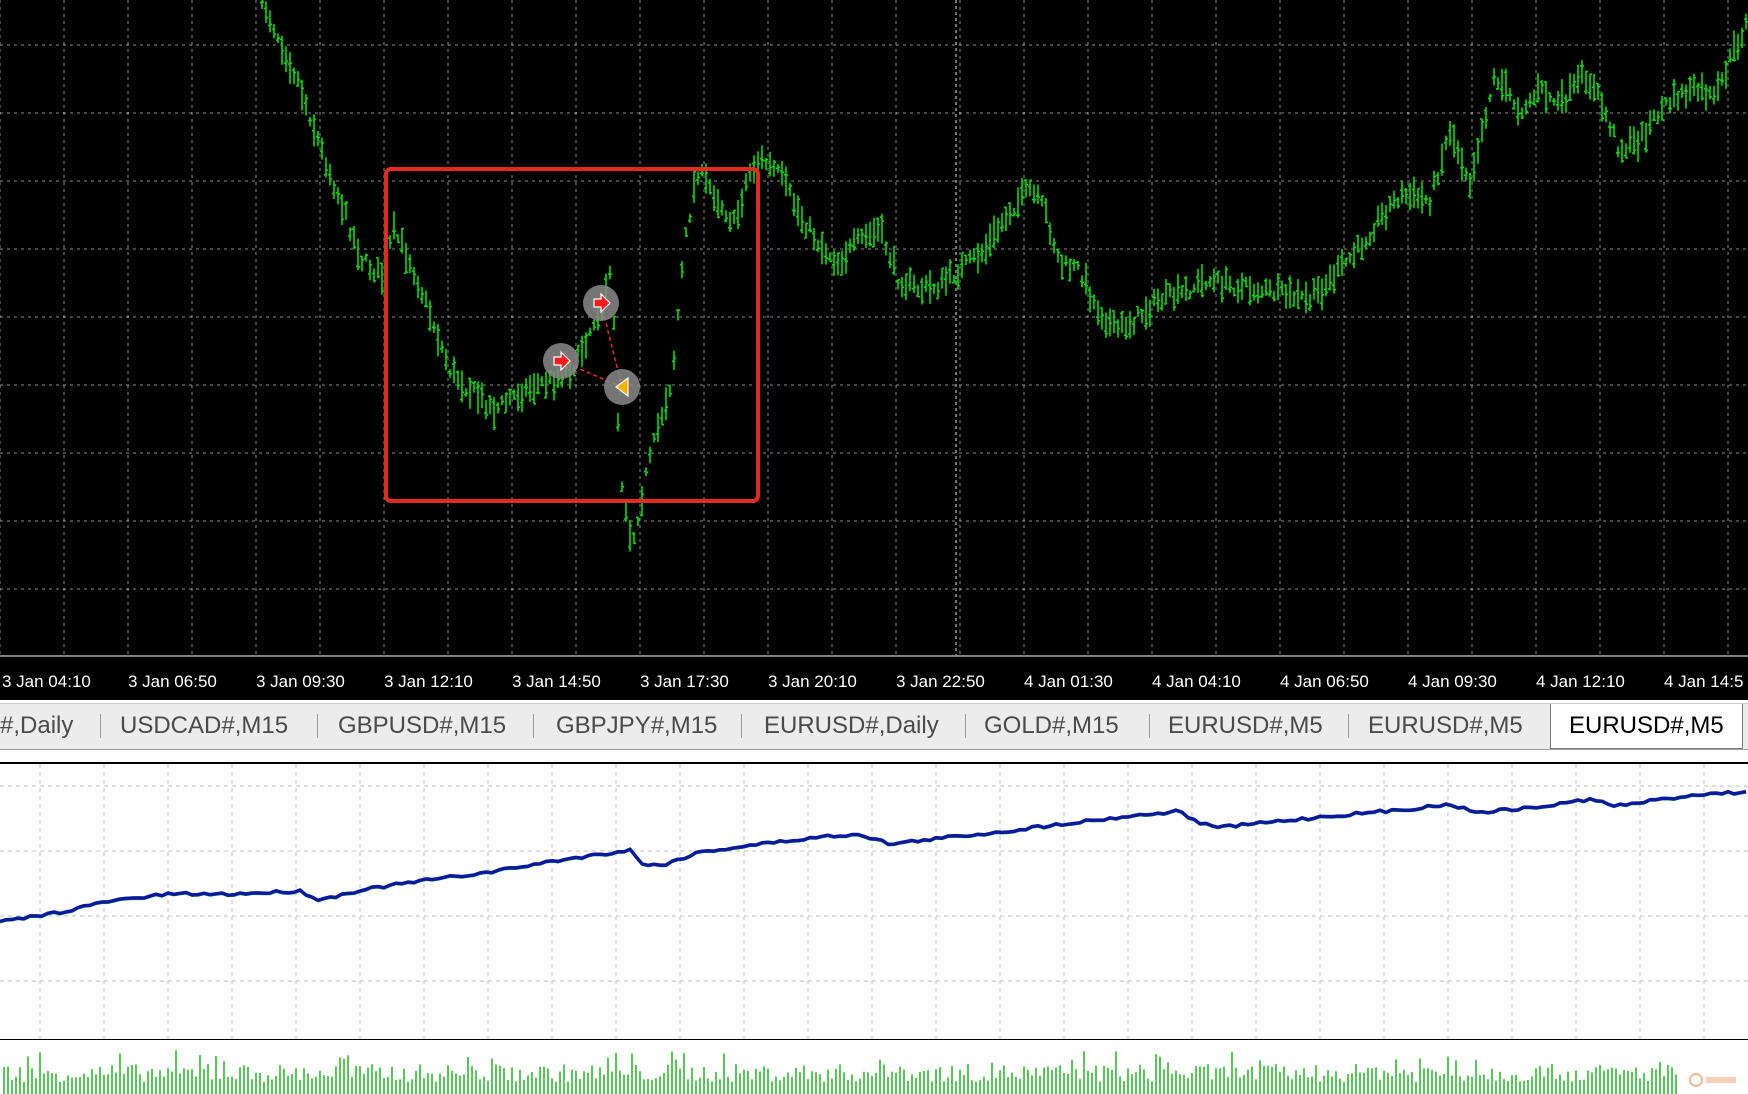 This screenshot has width=1748, height=1094. What do you see at coordinates (556, 681) in the screenshot?
I see `time-axis-label: 3 Jan 14:50` at bounding box center [556, 681].